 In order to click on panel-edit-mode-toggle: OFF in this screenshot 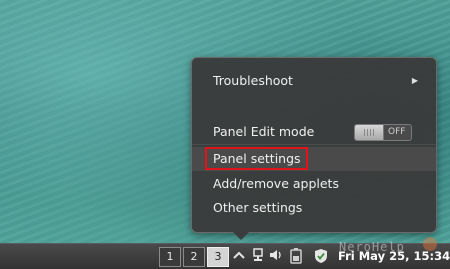, I will do `click(383, 132)`.